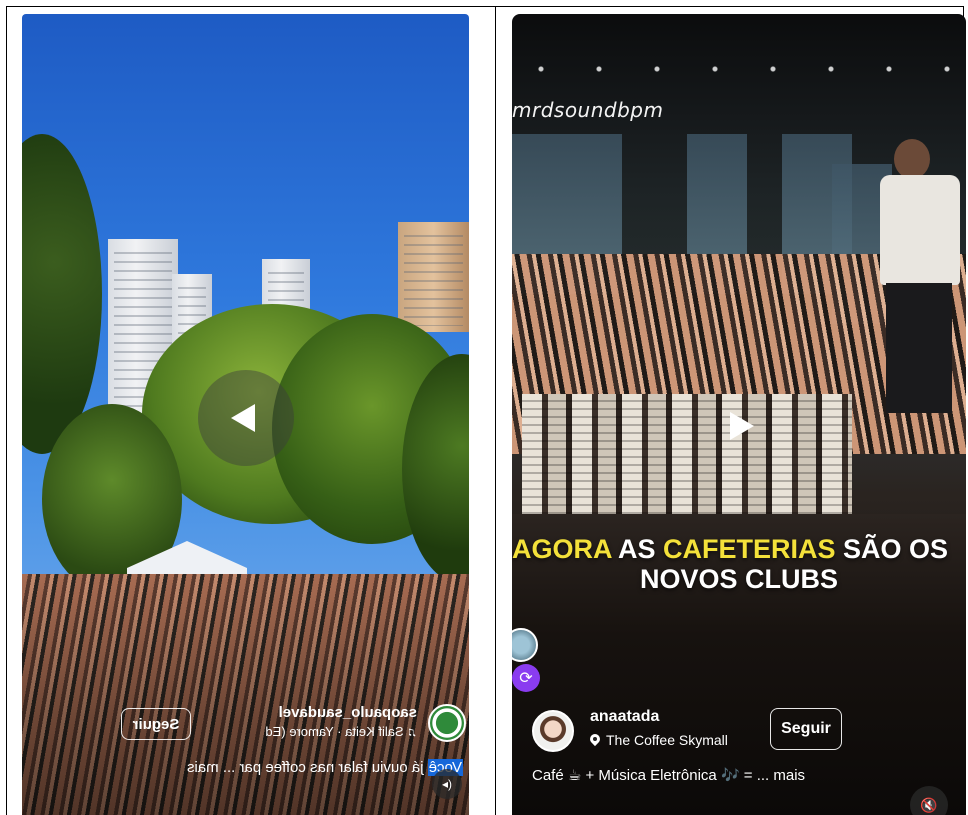  I want to click on username: saopaulo_saudavel, so click(348, 712).